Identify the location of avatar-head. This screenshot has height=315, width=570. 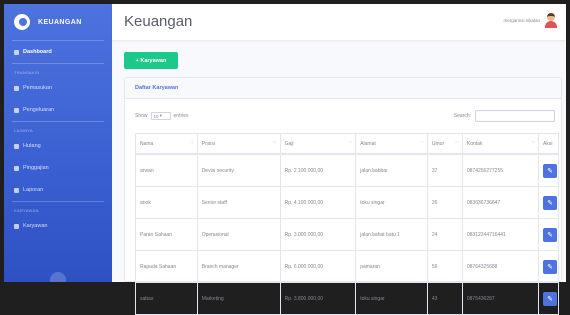
(551, 17).